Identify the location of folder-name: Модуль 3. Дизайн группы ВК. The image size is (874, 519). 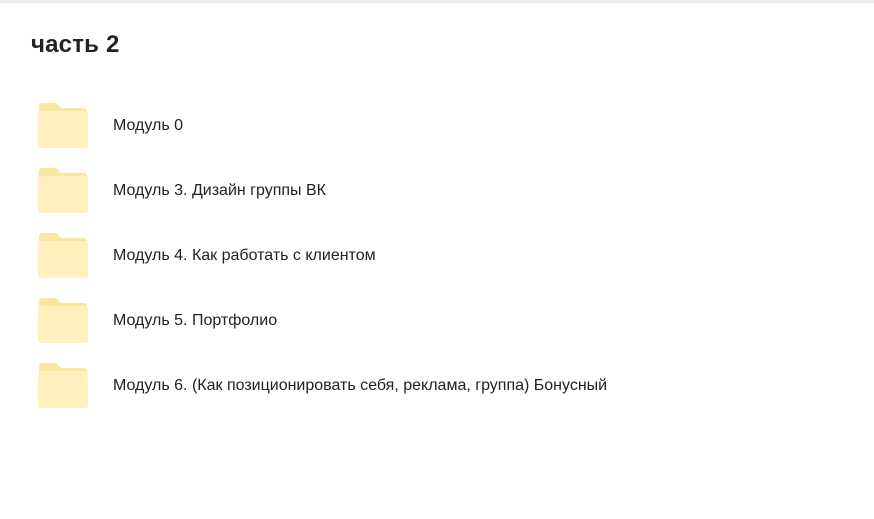
(219, 190).